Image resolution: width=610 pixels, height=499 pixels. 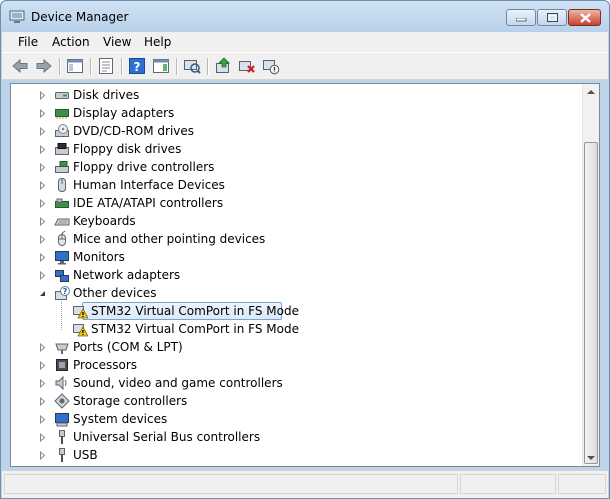 I want to click on scrollbar-thumb, so click(x=591, y=303).